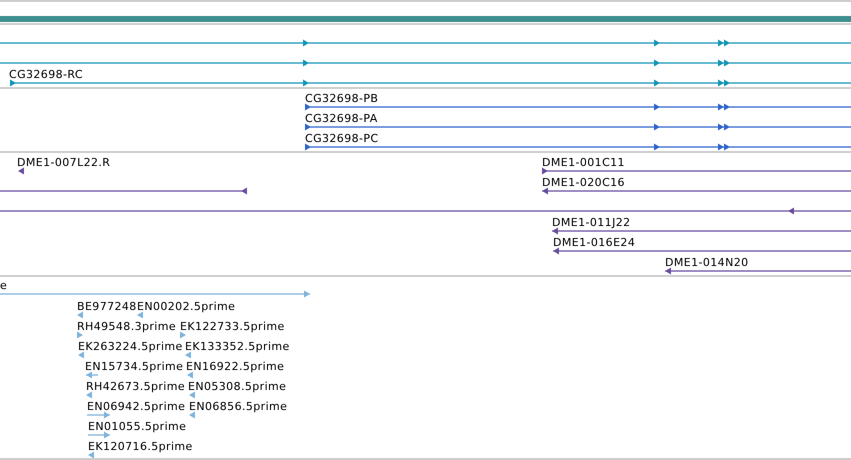 Image resolution: width=851 pixels, height=460 pixels. What do you see at coordinates (107, 306) in the screenshot?
I see `feature-label: BE977248` at bounding box center [107, 306].